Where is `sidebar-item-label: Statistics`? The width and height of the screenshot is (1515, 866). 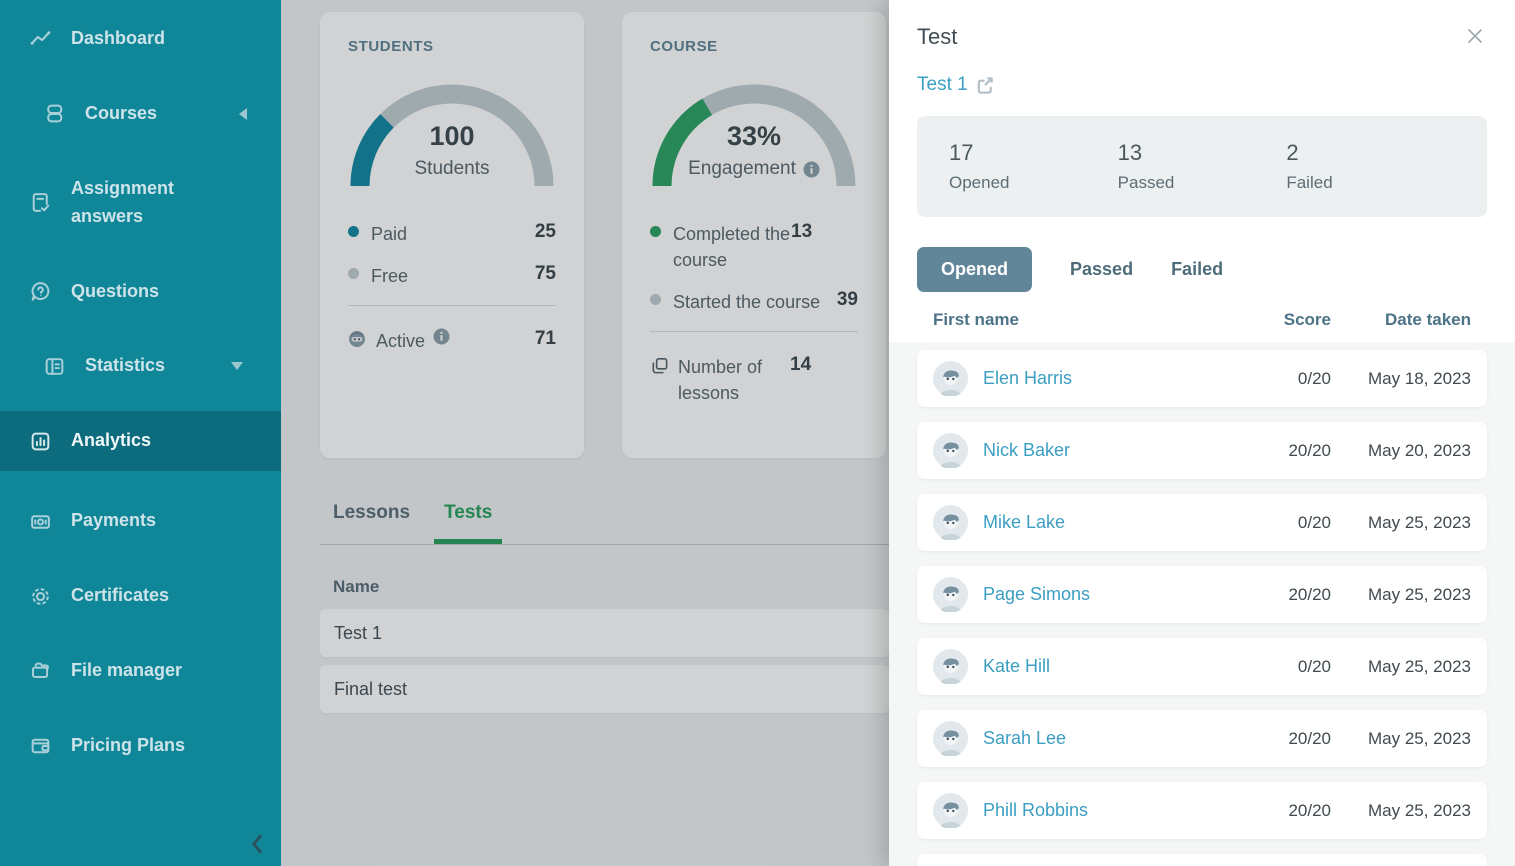
sidebar-item-label: Statistics is located at coordinates (125, 365).